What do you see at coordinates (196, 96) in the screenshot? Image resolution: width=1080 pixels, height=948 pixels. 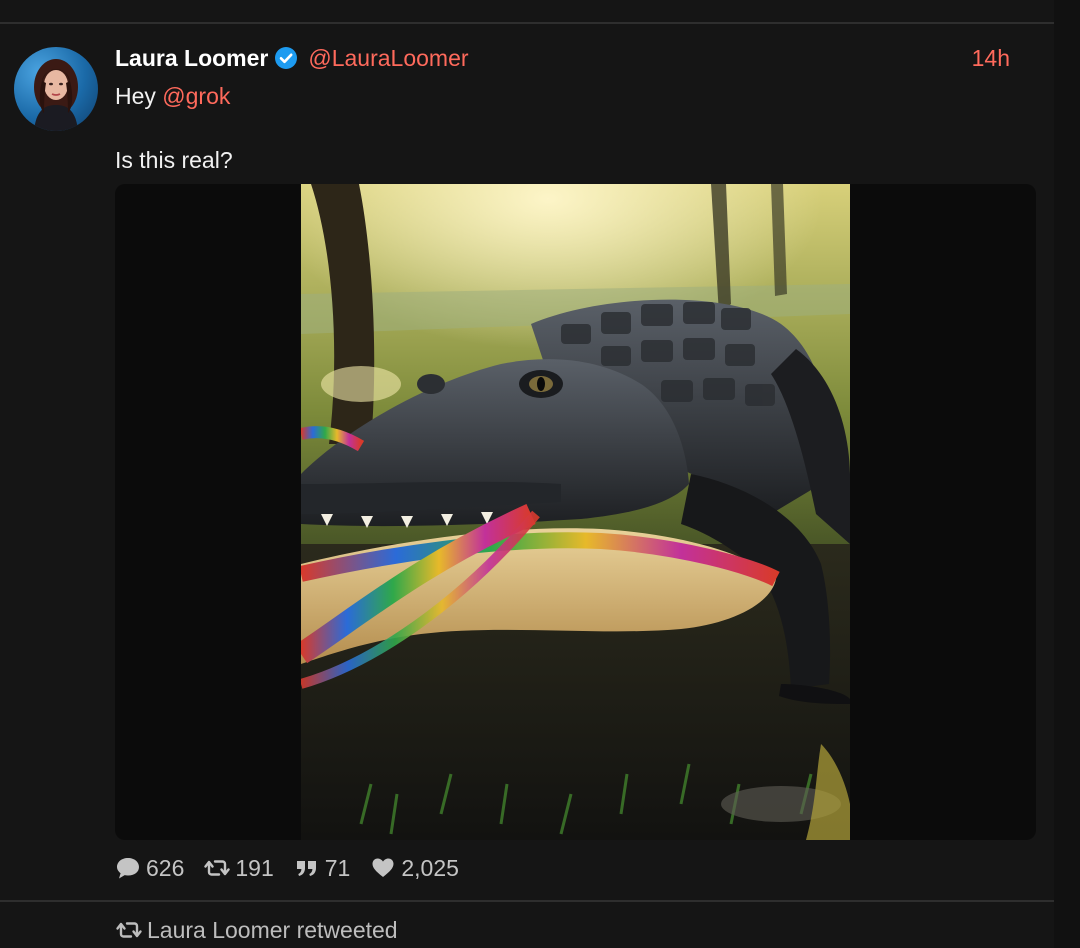 I see `mention-link: @grok` at bounding box center [196, 96].